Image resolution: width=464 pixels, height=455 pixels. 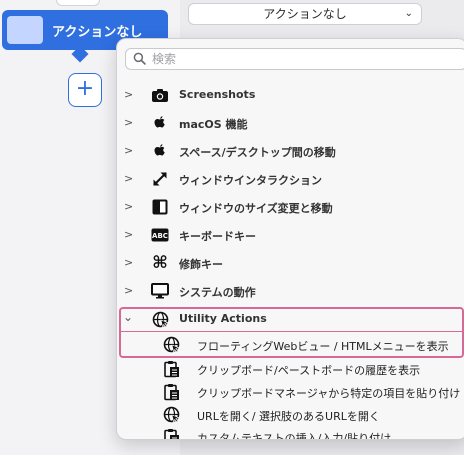 I want to click on category-spaces-desktop: > スペース/デスクトップ間の移動, so click(x=290, y=151).